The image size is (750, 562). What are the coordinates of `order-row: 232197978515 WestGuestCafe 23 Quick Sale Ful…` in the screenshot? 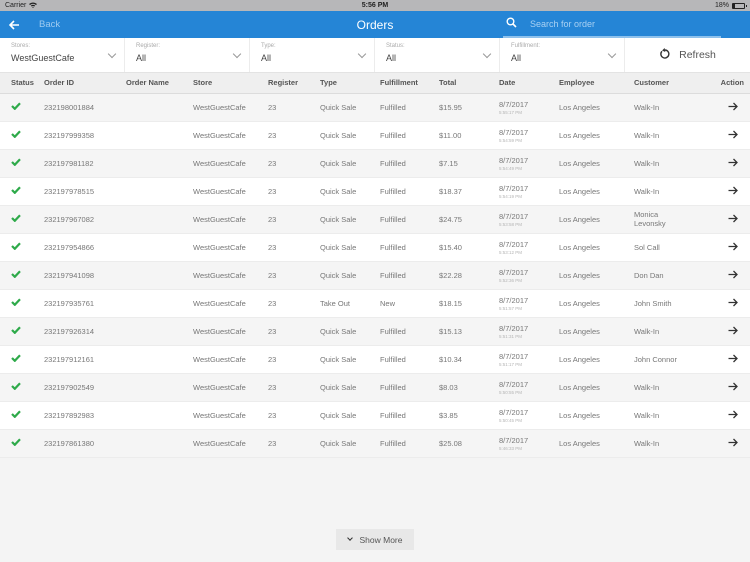 It's located at (375, 191).